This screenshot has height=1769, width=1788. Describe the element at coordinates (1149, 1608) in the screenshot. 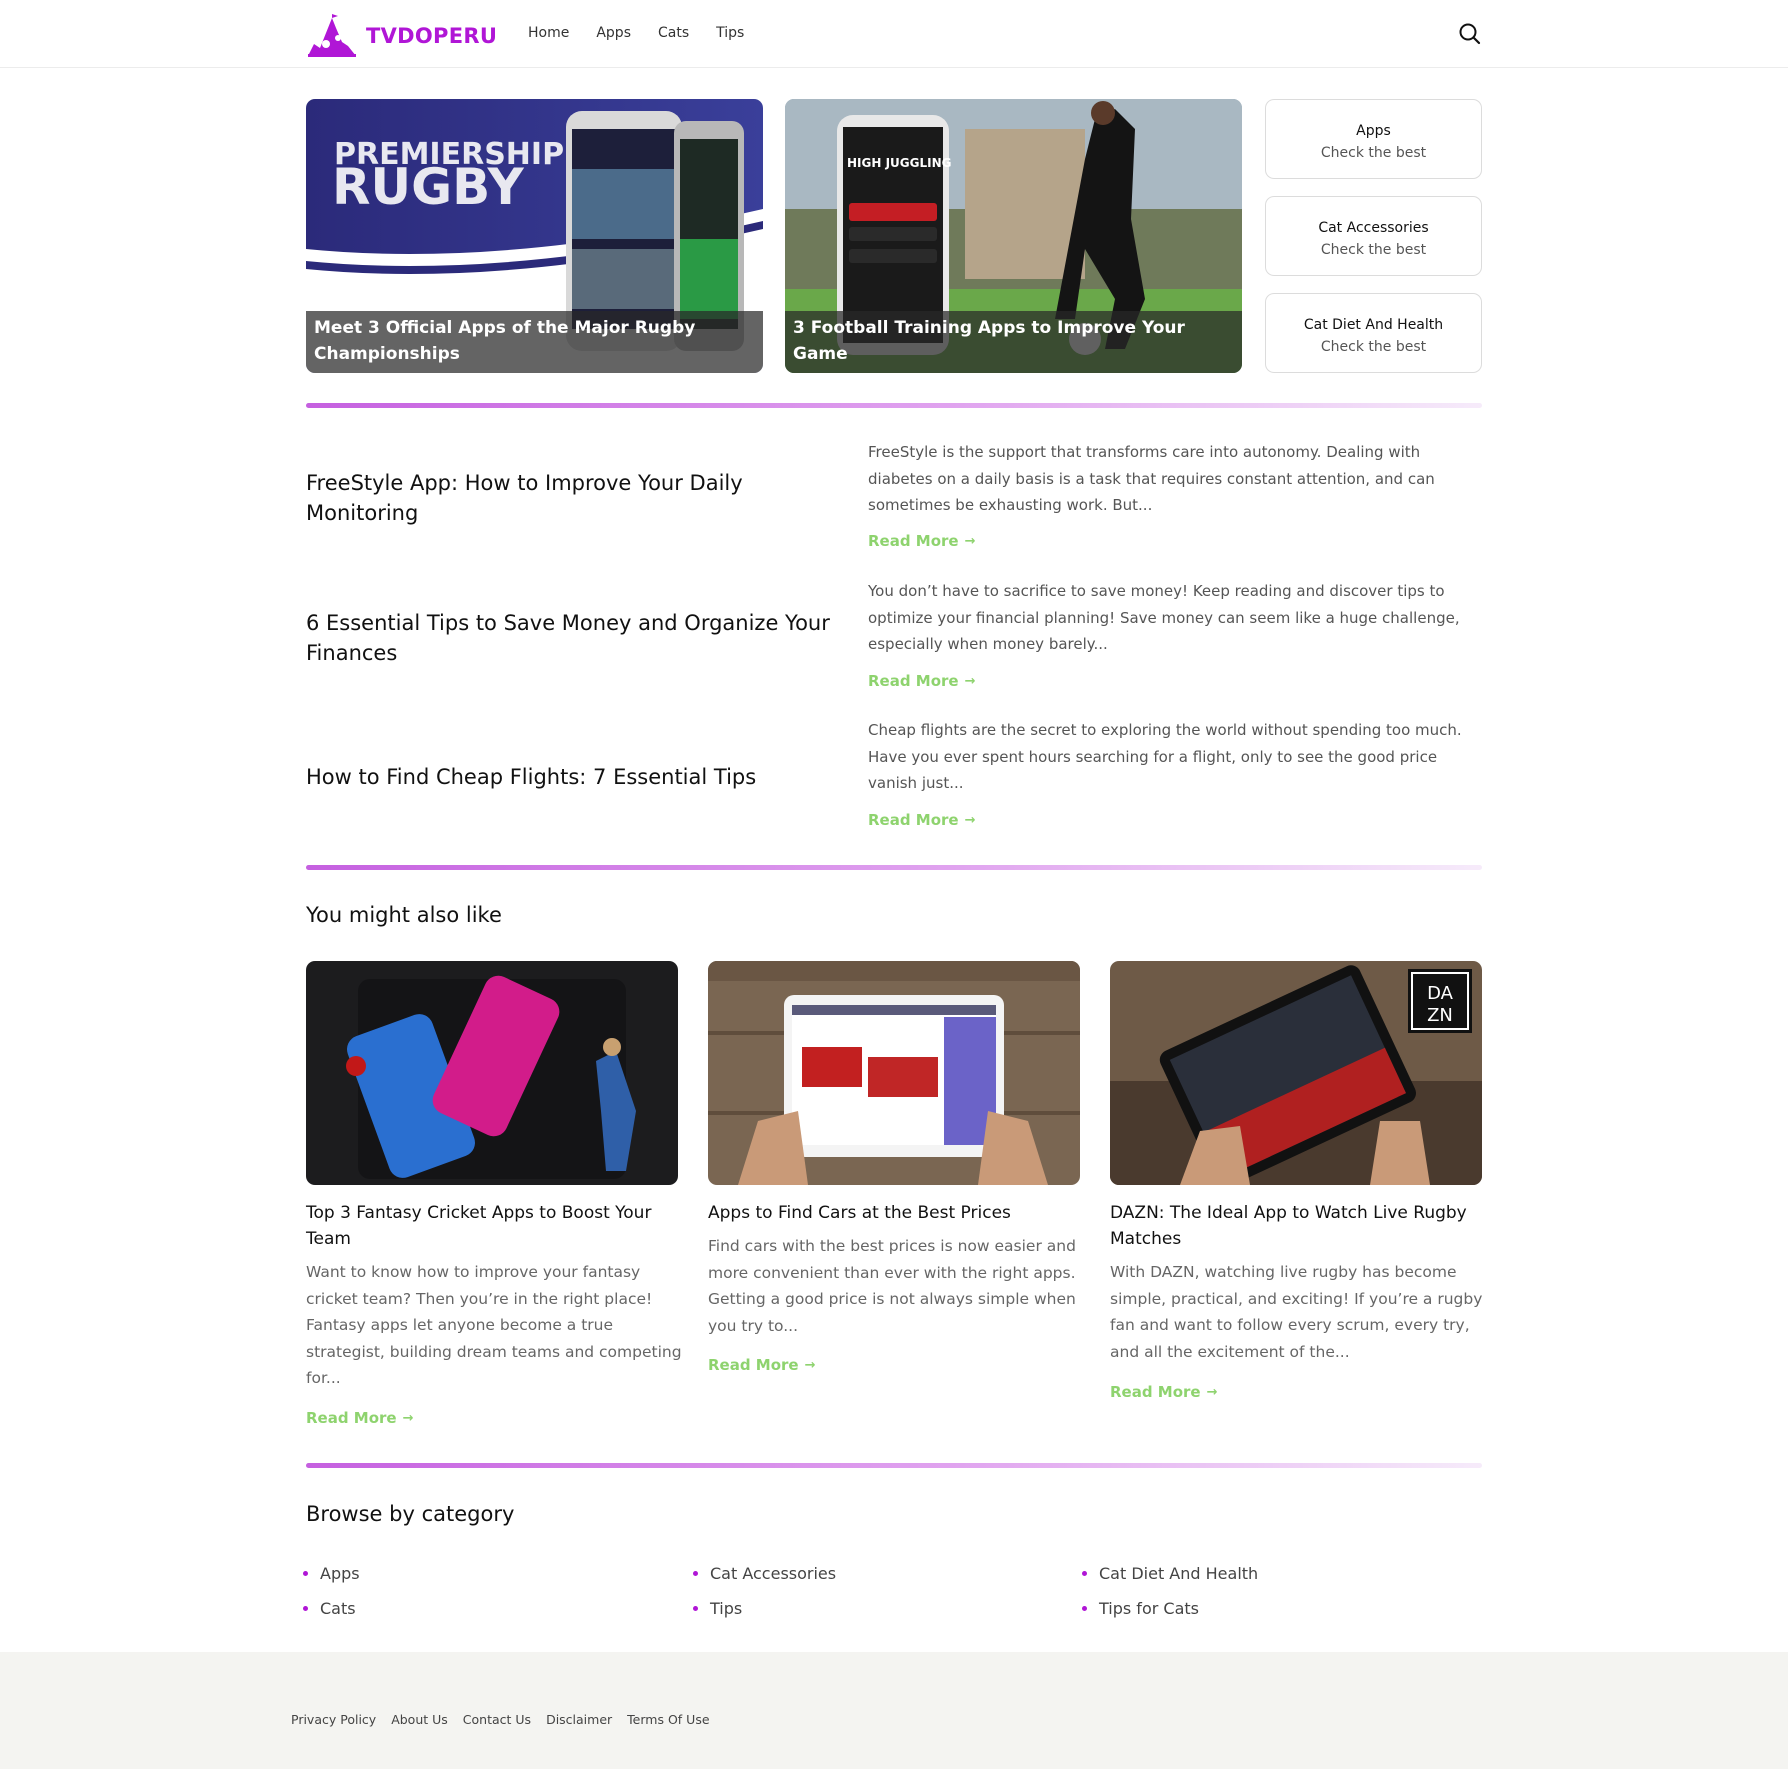

I see `category-label: Tips for Cats` at that location.